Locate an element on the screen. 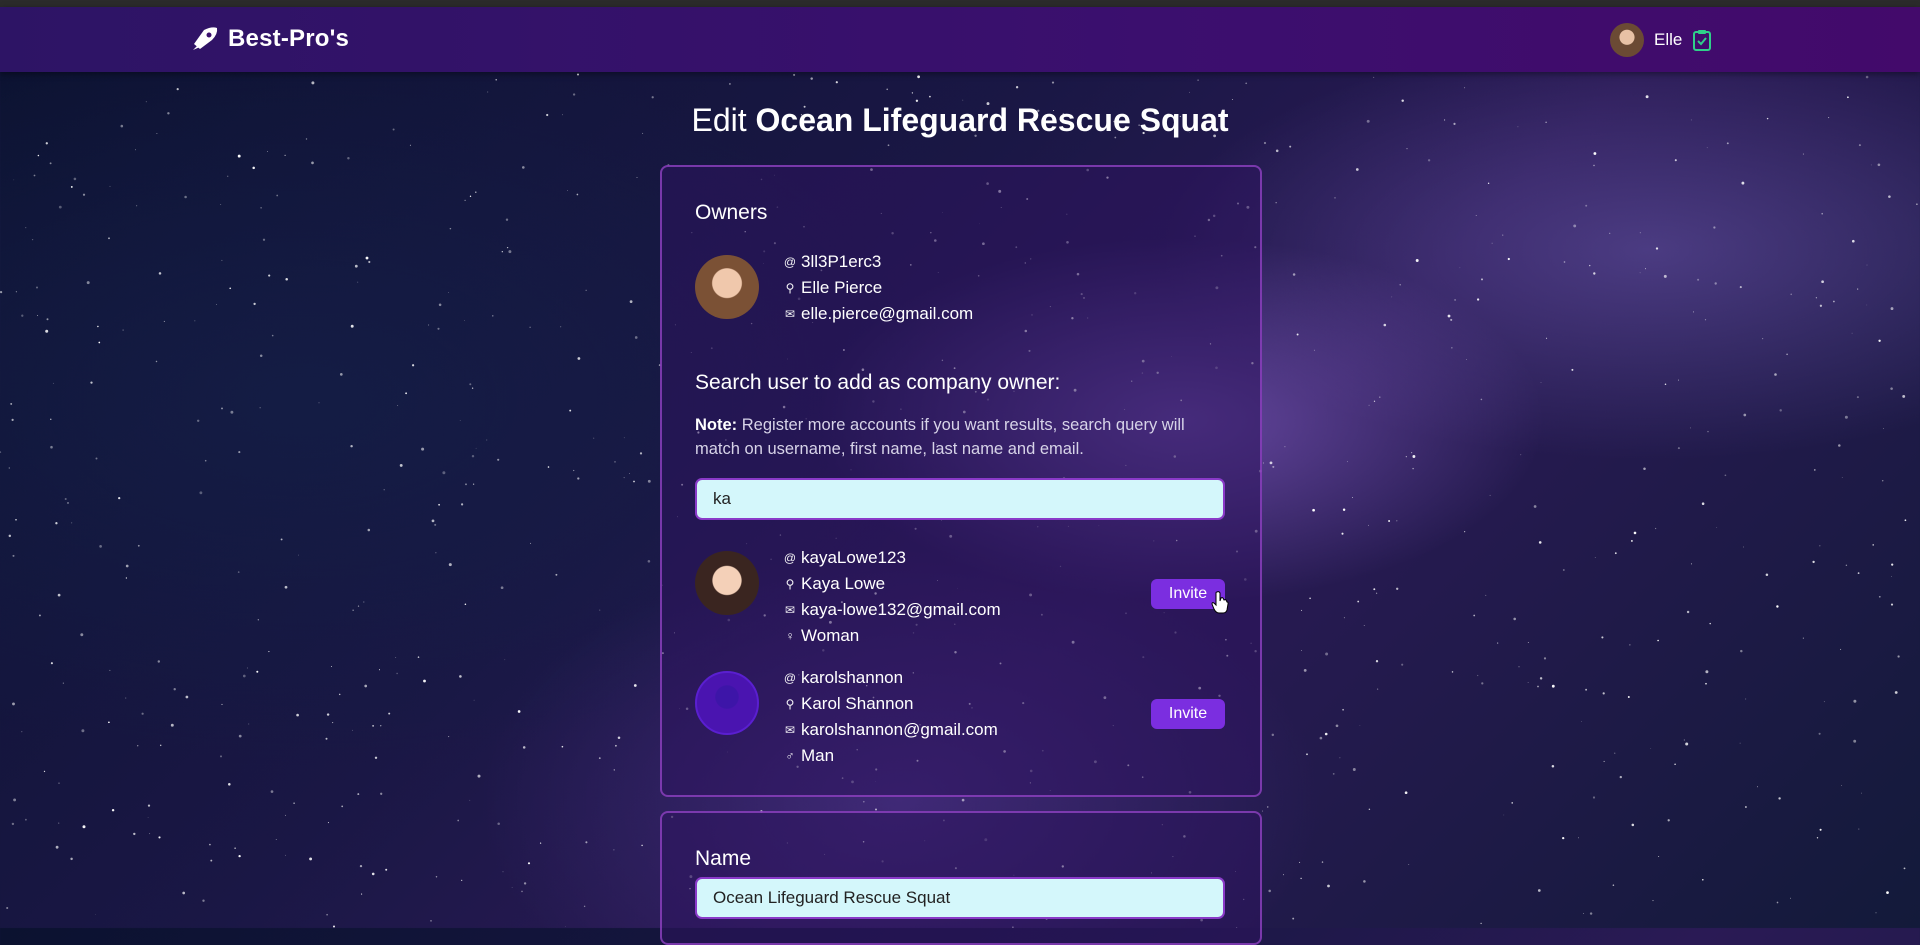 The width and height of the screenshot is (1920, 945). user-name: Elle is located at coordinates (1668, 40).